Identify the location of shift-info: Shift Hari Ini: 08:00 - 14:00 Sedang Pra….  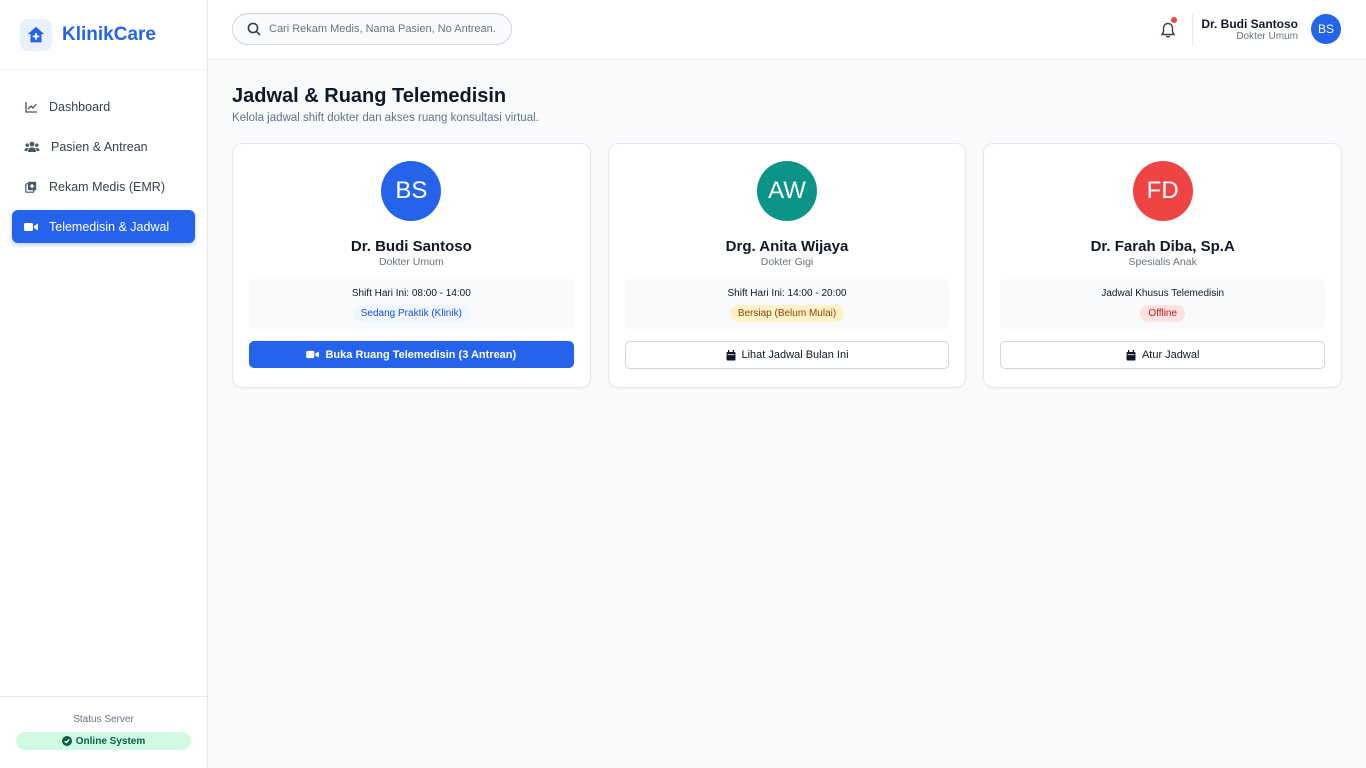
(411, 304).